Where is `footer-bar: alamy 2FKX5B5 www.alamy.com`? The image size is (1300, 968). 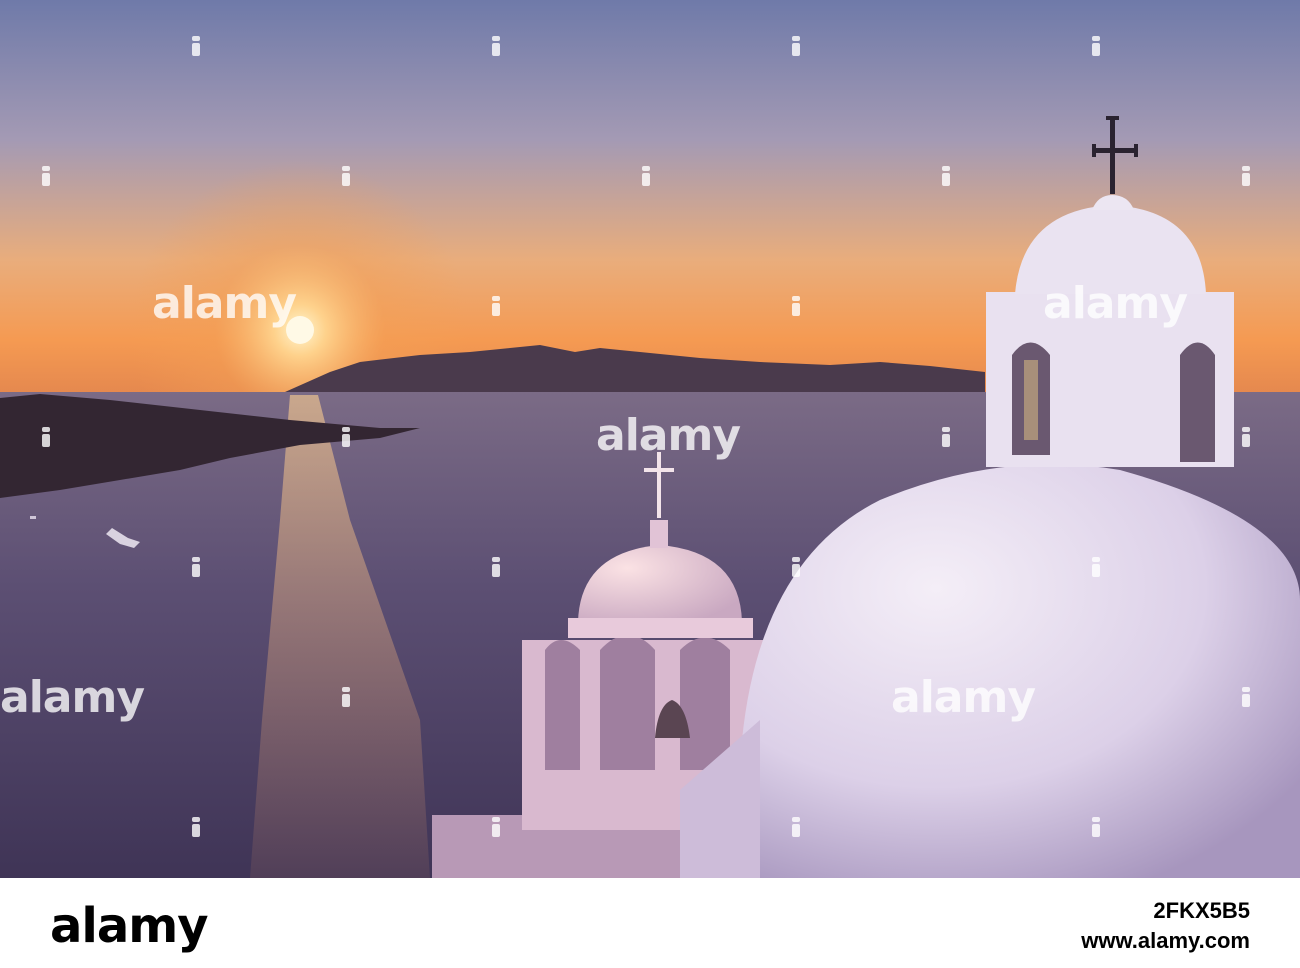 footer-bar: alamy 2FKX5B5 www.alamy.com is located at coordinates (650, 923).